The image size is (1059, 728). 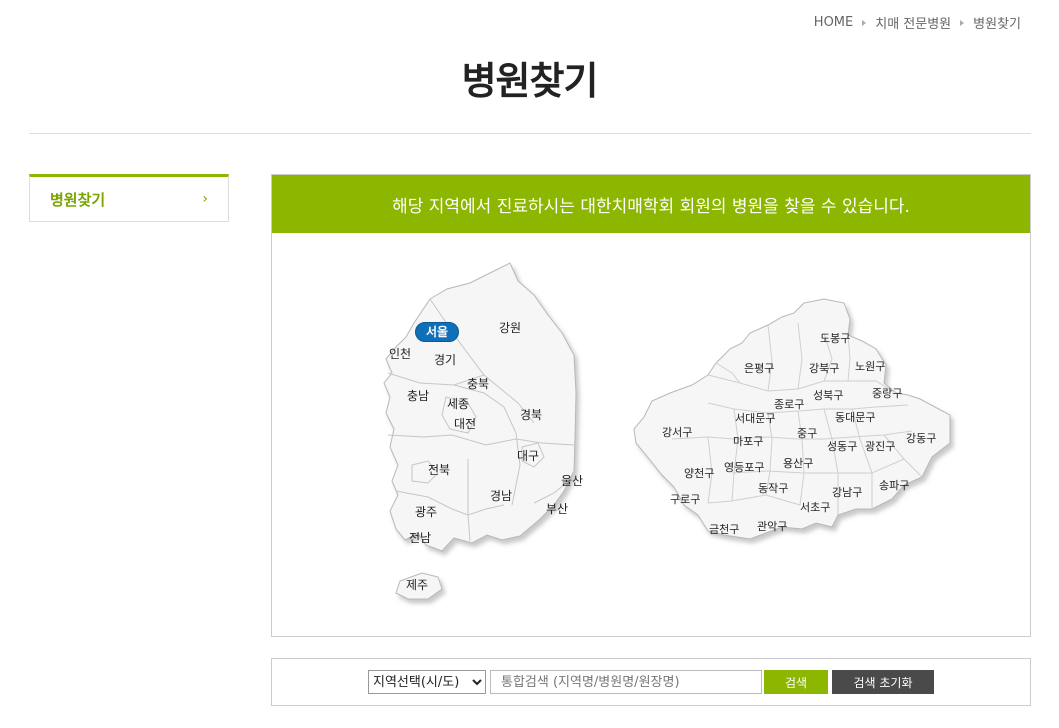 What do you see at coordinates (458, 404) in the screenshot?
I see `region-sejong: 세종` at bounding box center [458, 404].